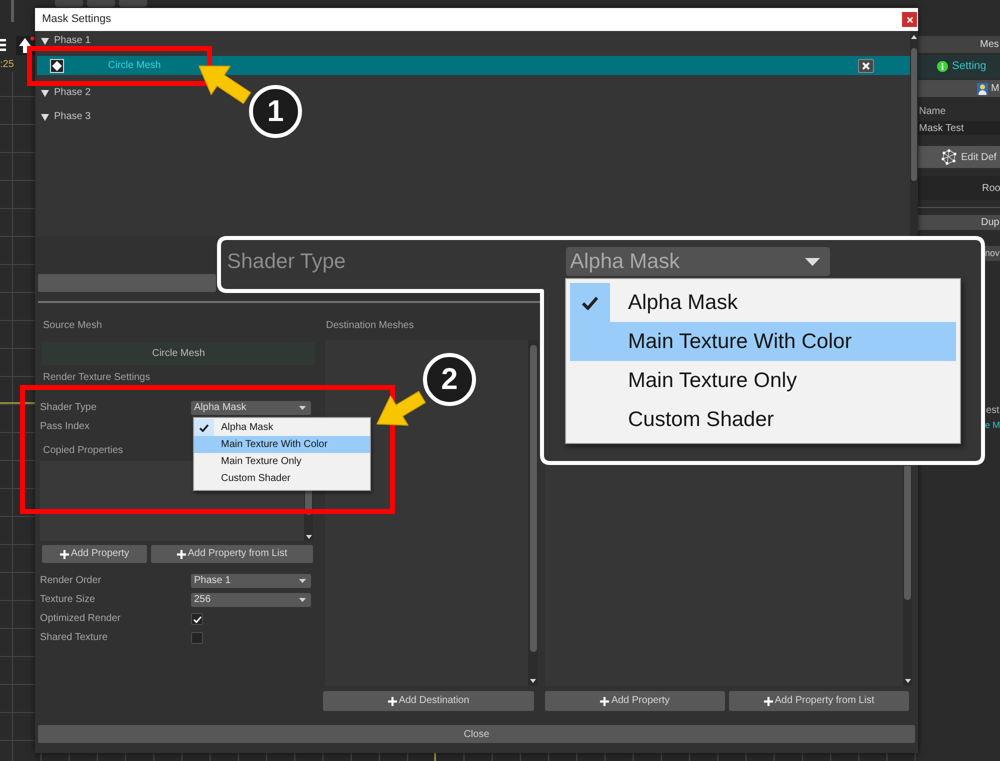 Image resolution: width=1000 pixels, height=761 pixels. Describe the element at coordinates (992, 425) in the screenshot. I see `panel-text: e M` at that location.